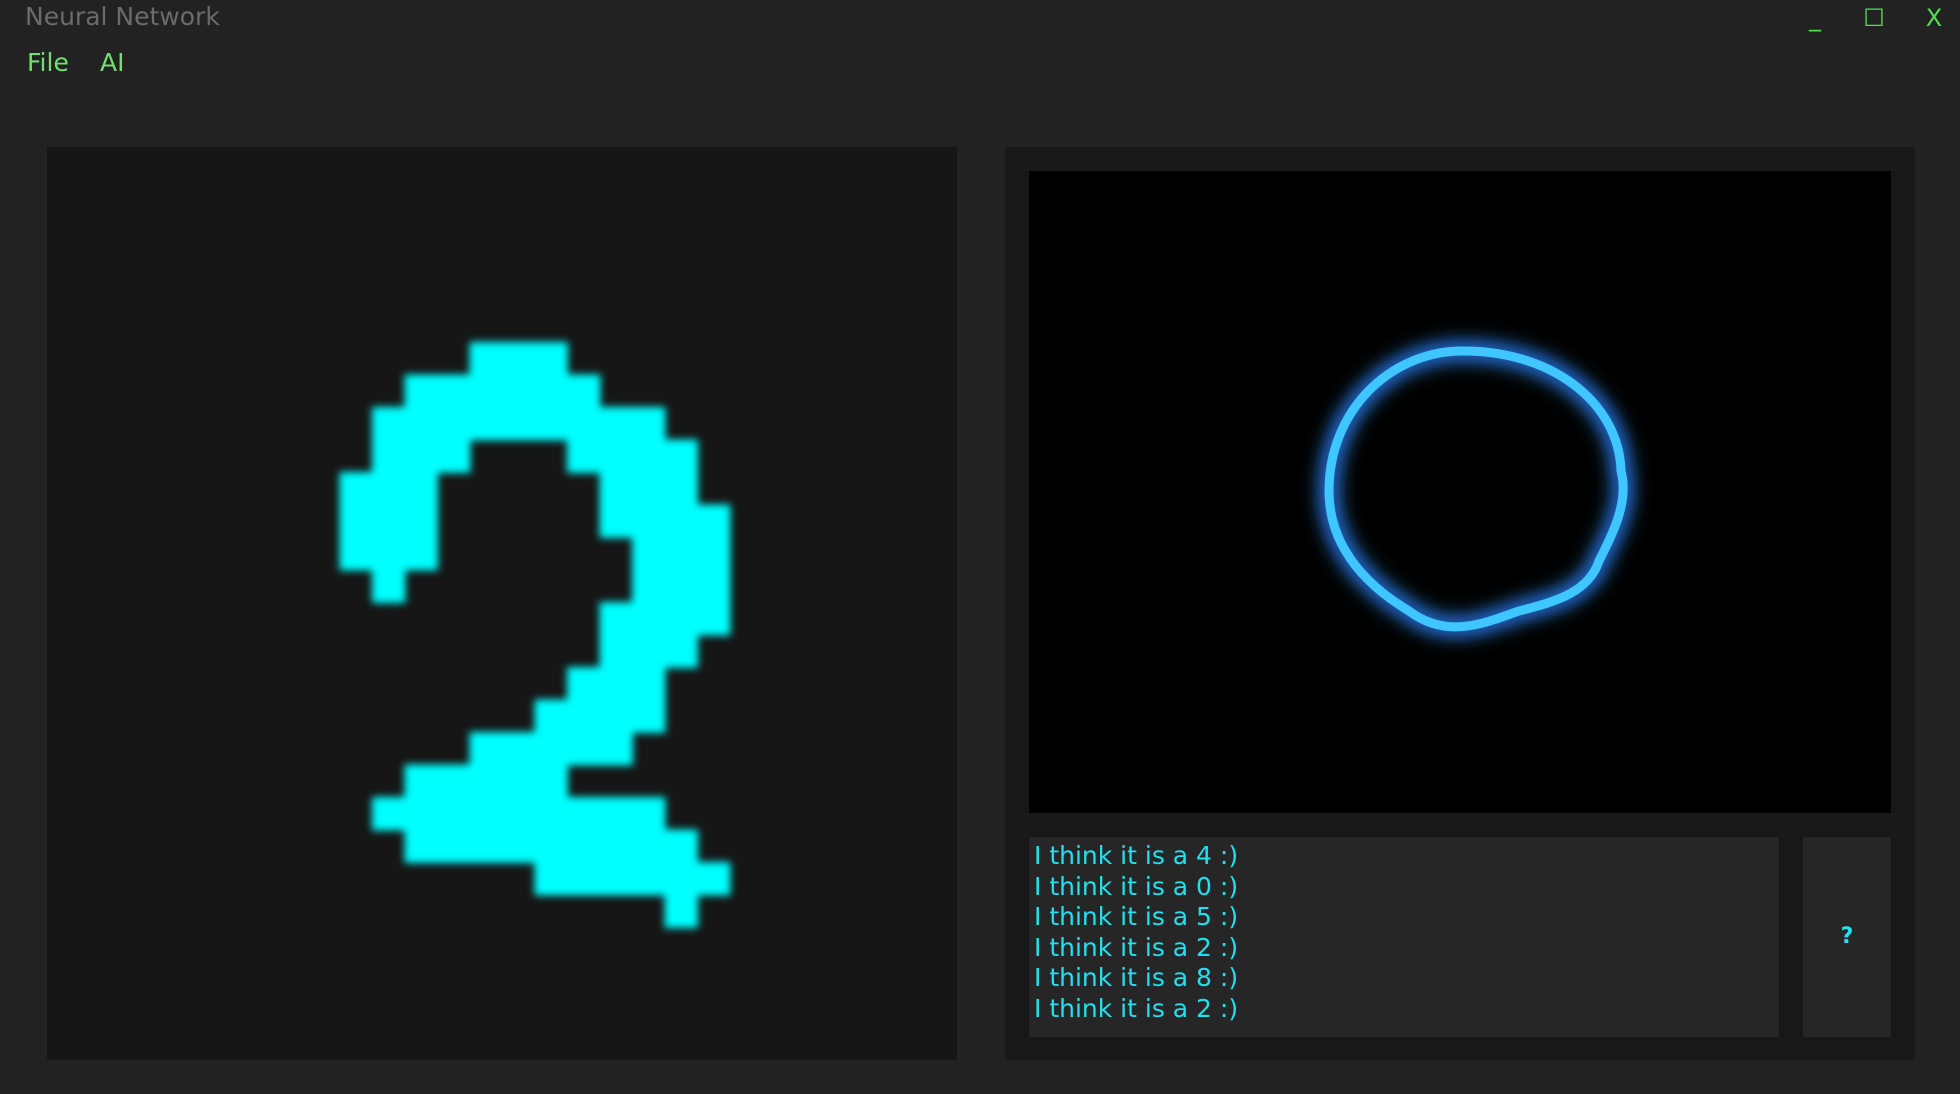 This screenshot has width=1960, height=1094. I want to click on menu-file: File, so click(48, 62).